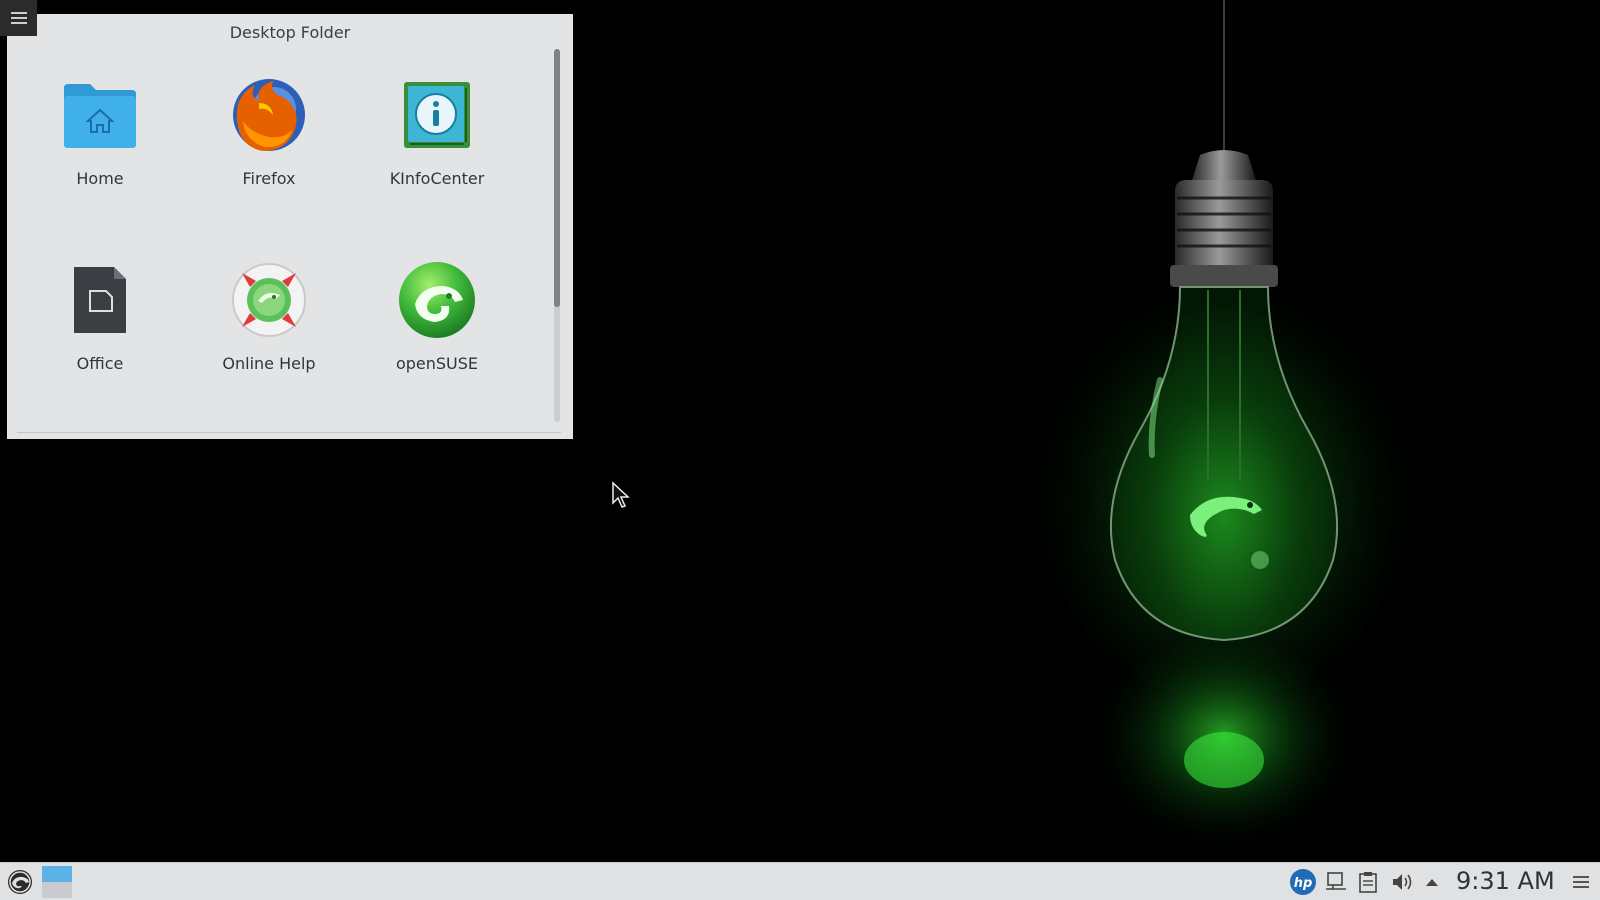  What do you see at coordinates (269, 178) in the screenshot?
I see `icon-label: Firefox` at bounding box center [269, 178].